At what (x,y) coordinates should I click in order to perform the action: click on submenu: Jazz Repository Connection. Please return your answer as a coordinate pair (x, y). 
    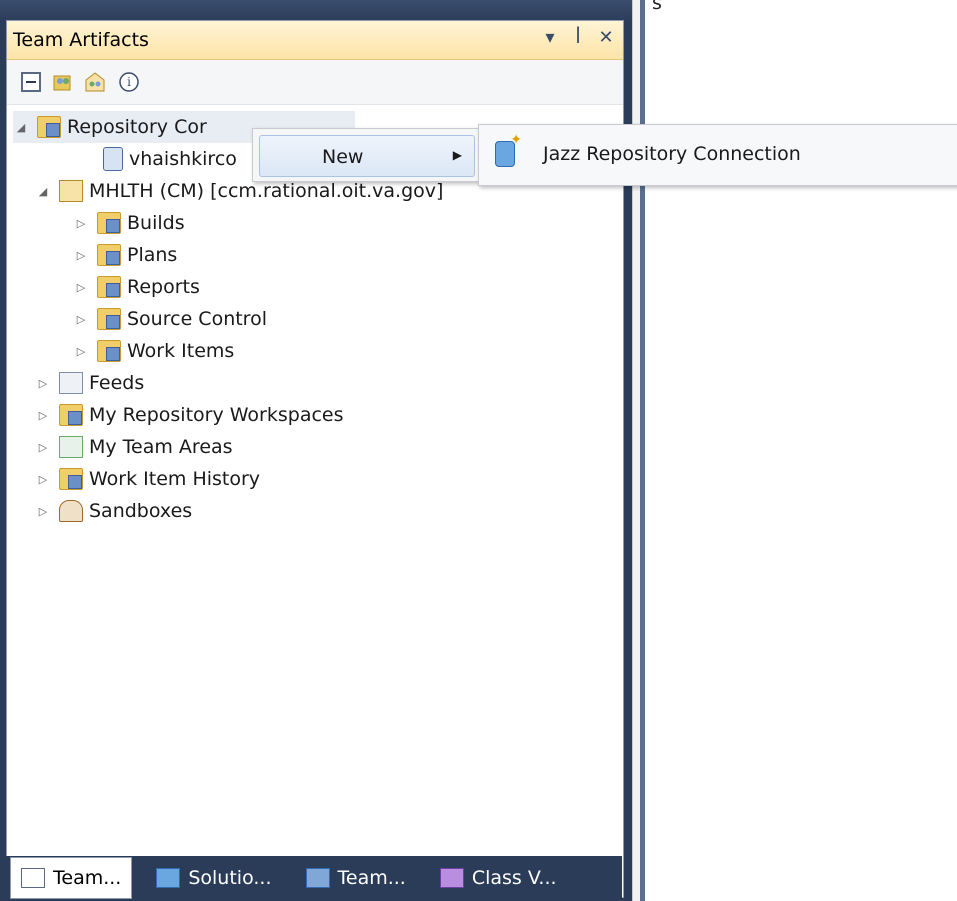
    Looking at the image, I should click on (717, 155).